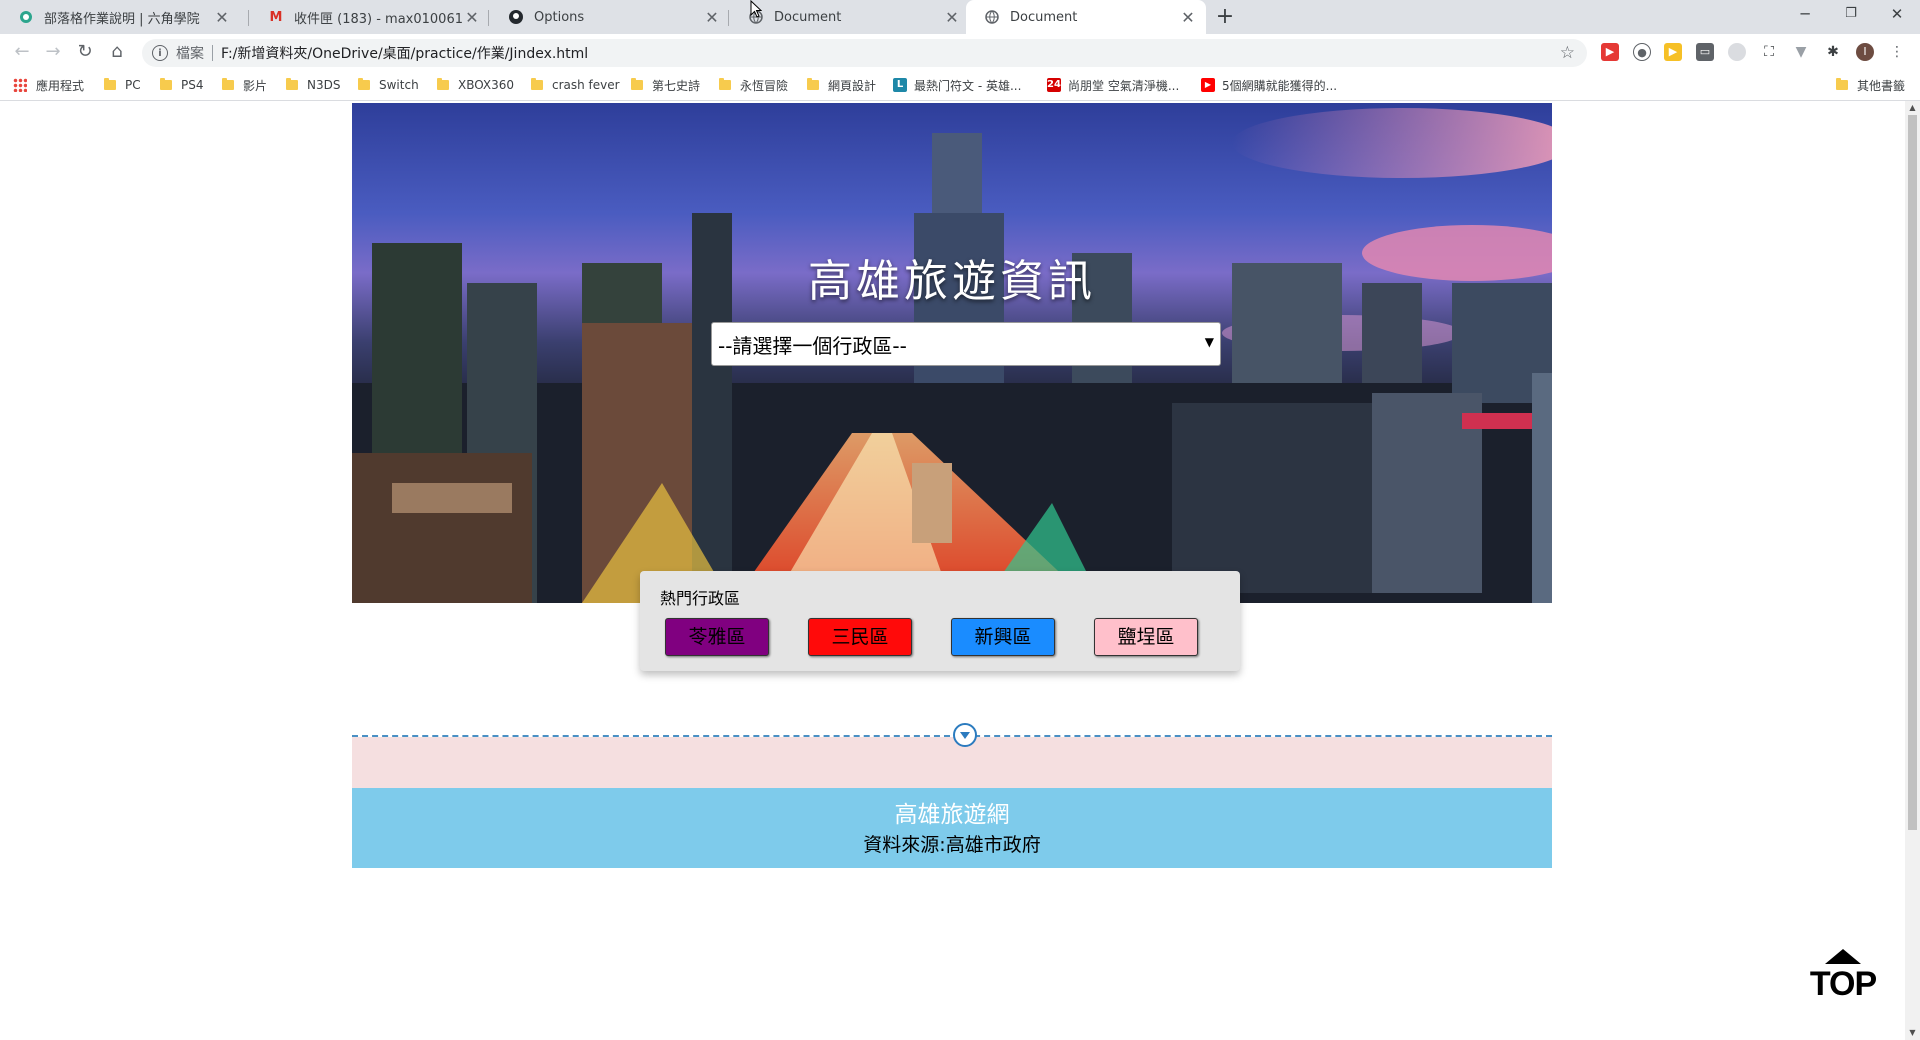 The image size is (1920, 1040). Describe the element at coordinates (1737, 52) in the screenshot. I see `extension-circle-icon` at that location.